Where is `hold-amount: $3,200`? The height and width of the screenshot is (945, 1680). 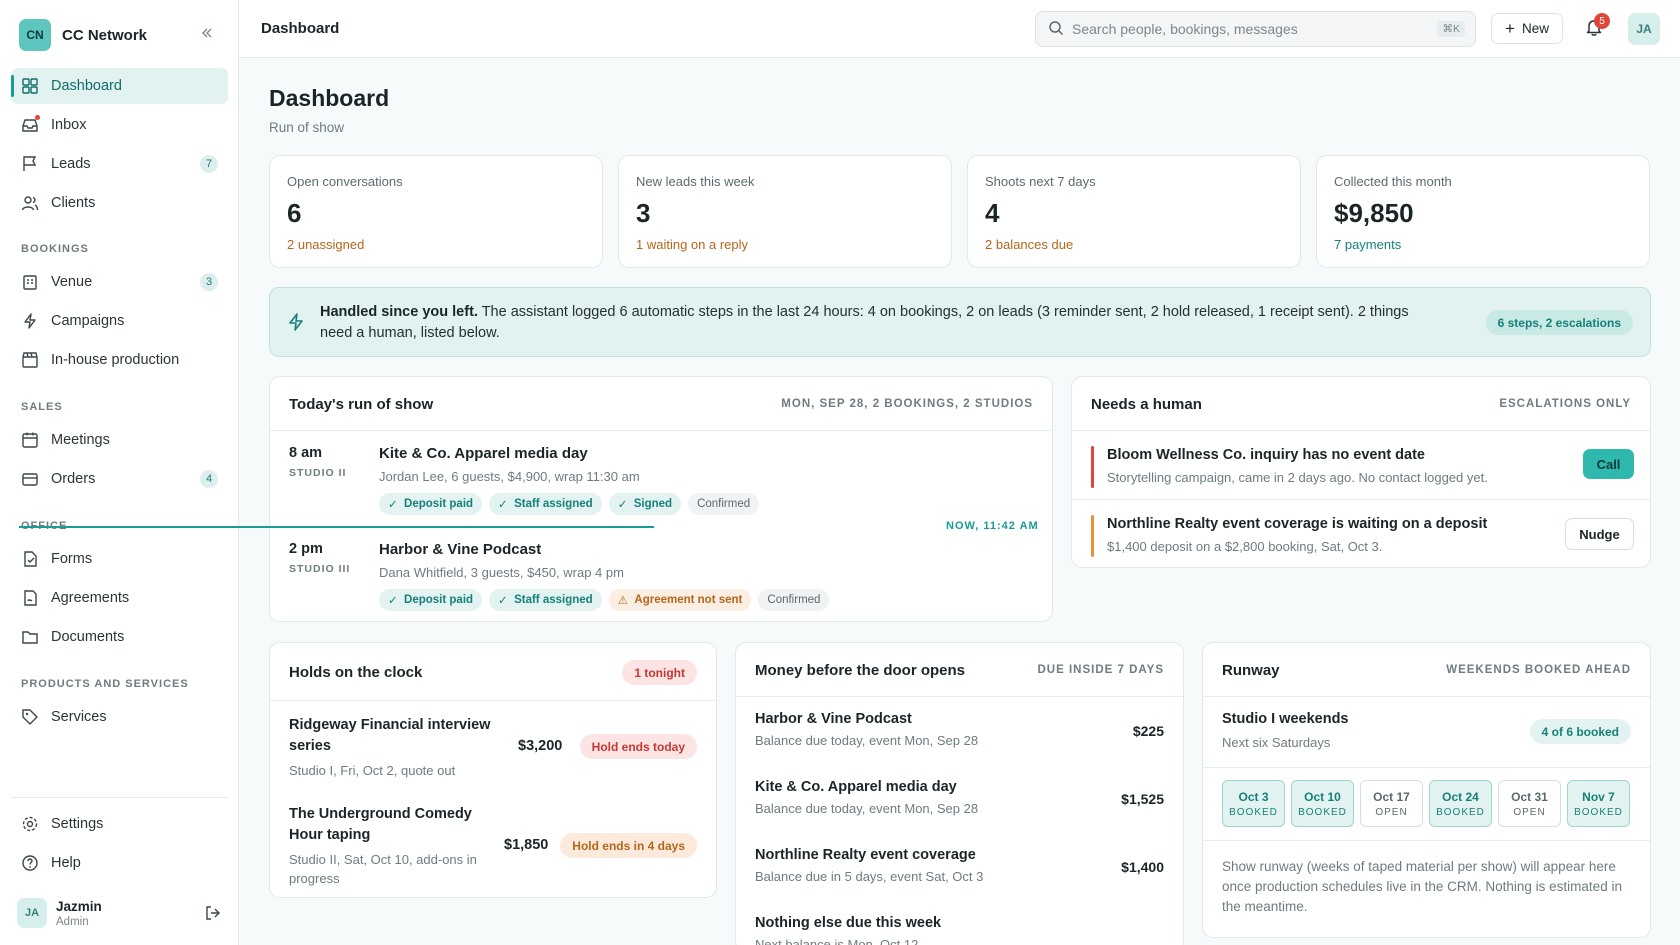
hold-amount: $3,200 is located at coordinates (540, 746).